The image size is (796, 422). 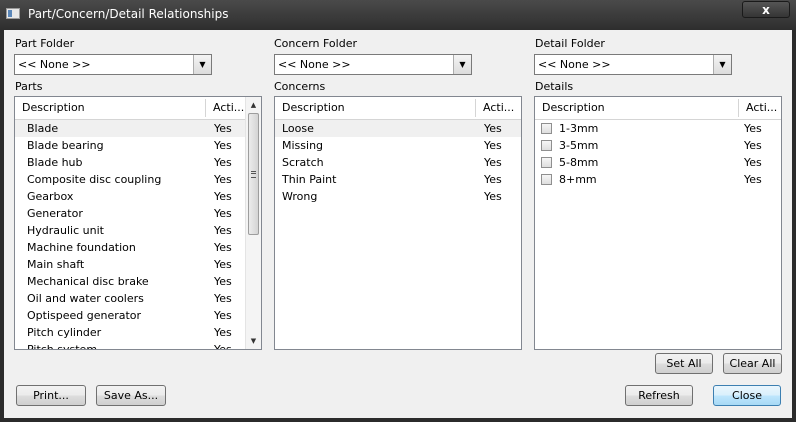 What do you see at coordinates (298, 128) in the screenshot?
I see `row-description: Loose` at bounding box center [298, 128].